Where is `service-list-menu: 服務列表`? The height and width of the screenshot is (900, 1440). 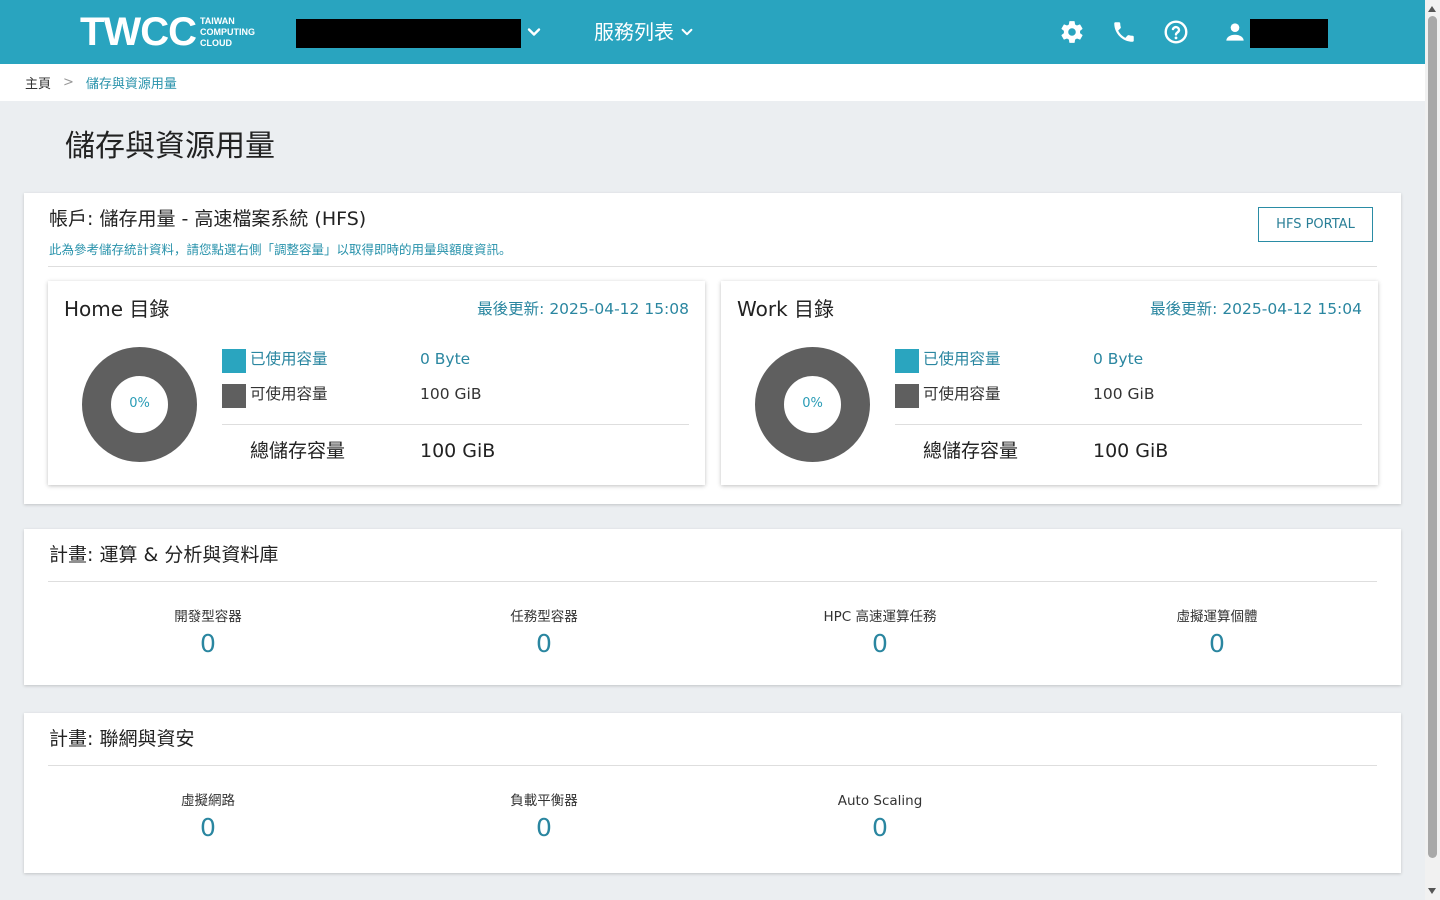
service-list-menu: 服務列表 is located at coordinates (644, 32).